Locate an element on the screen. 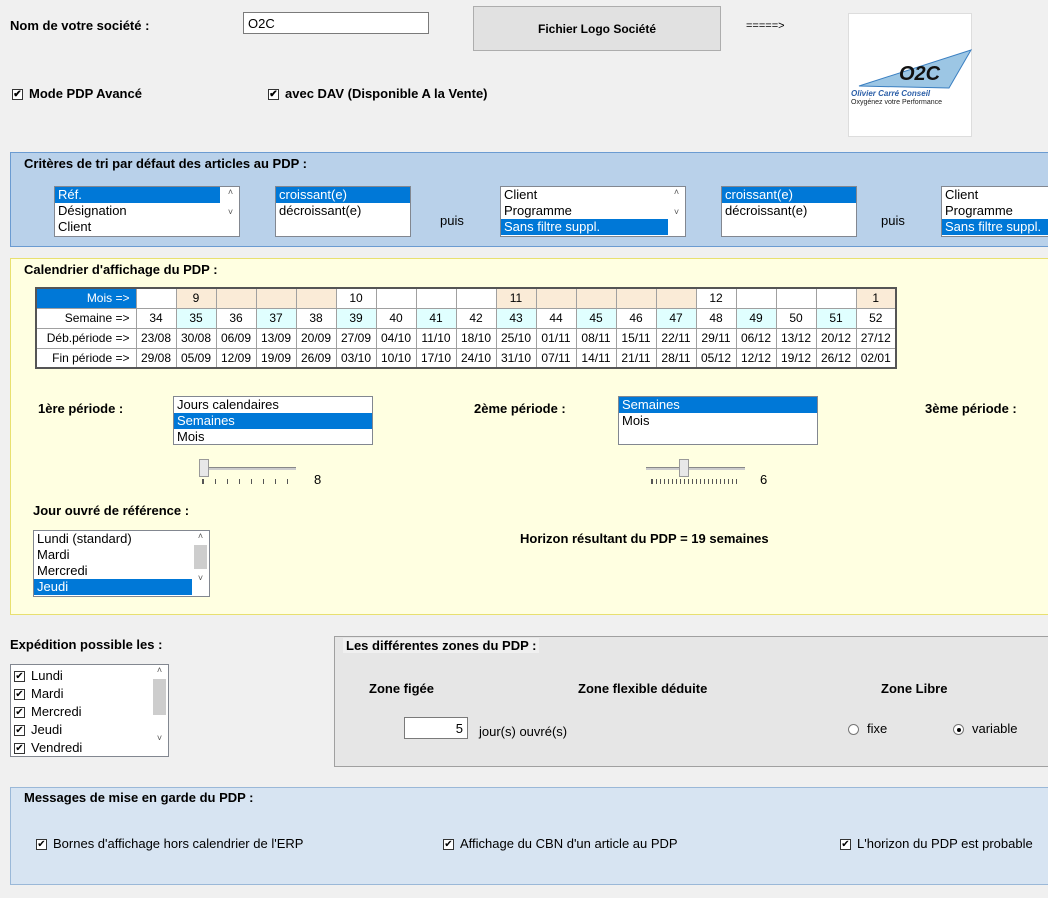 The image size is (1048, 898). shipping-day-label: Mardi is located at coordinates (47, 693).